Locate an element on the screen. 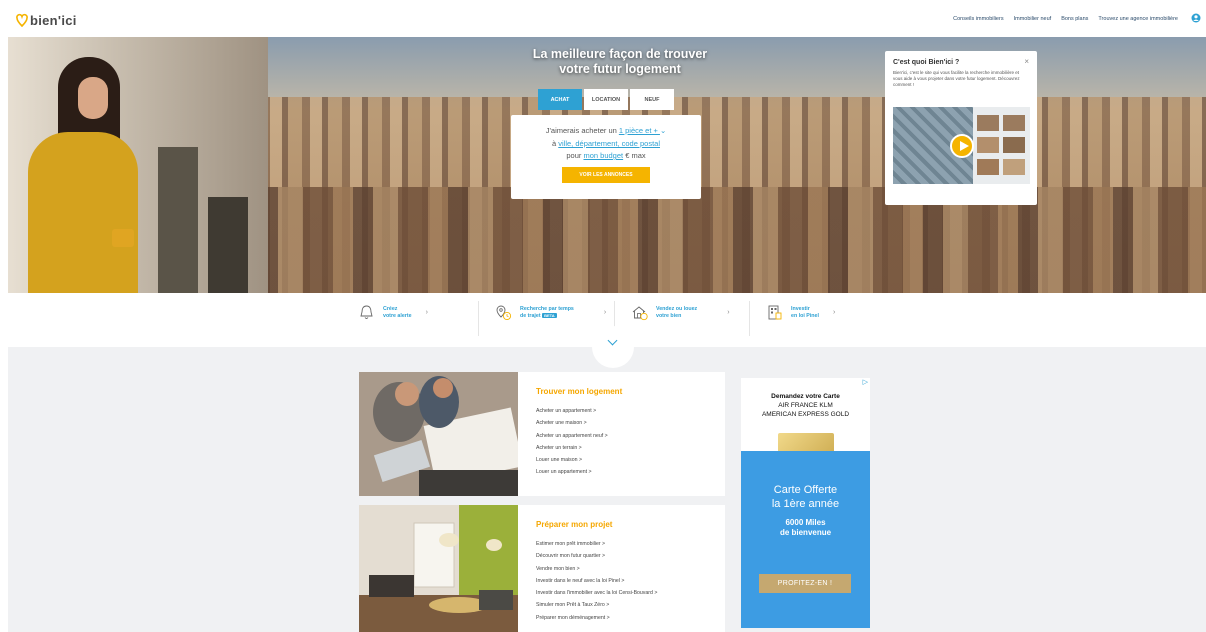 This screenshot has height=632, width=1206. scroll-down-button is located at coordinates (613, 347).